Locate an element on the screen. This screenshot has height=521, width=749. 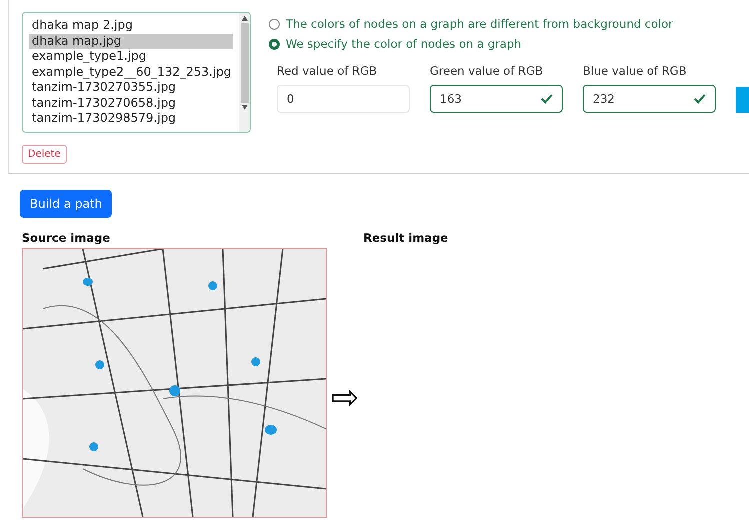
scroll-up-icon is located at coordinates (245, 18).